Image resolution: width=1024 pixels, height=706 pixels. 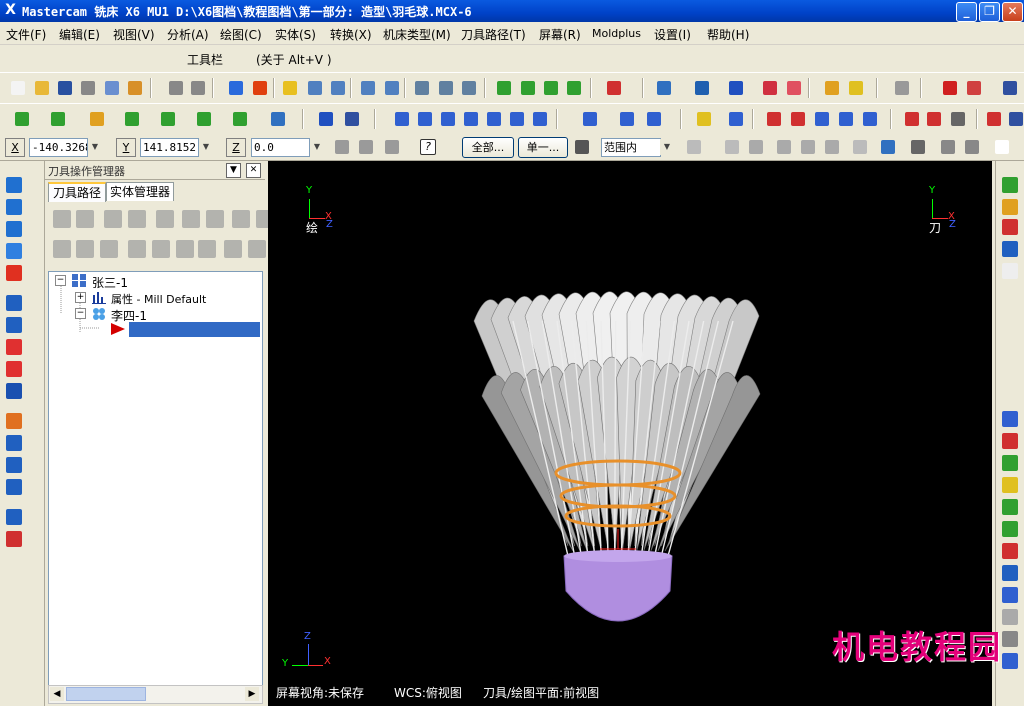 What do you see at coordinates (798, 119) in the screenshot?
I see `table-icon` at bounding box center [798, 119].